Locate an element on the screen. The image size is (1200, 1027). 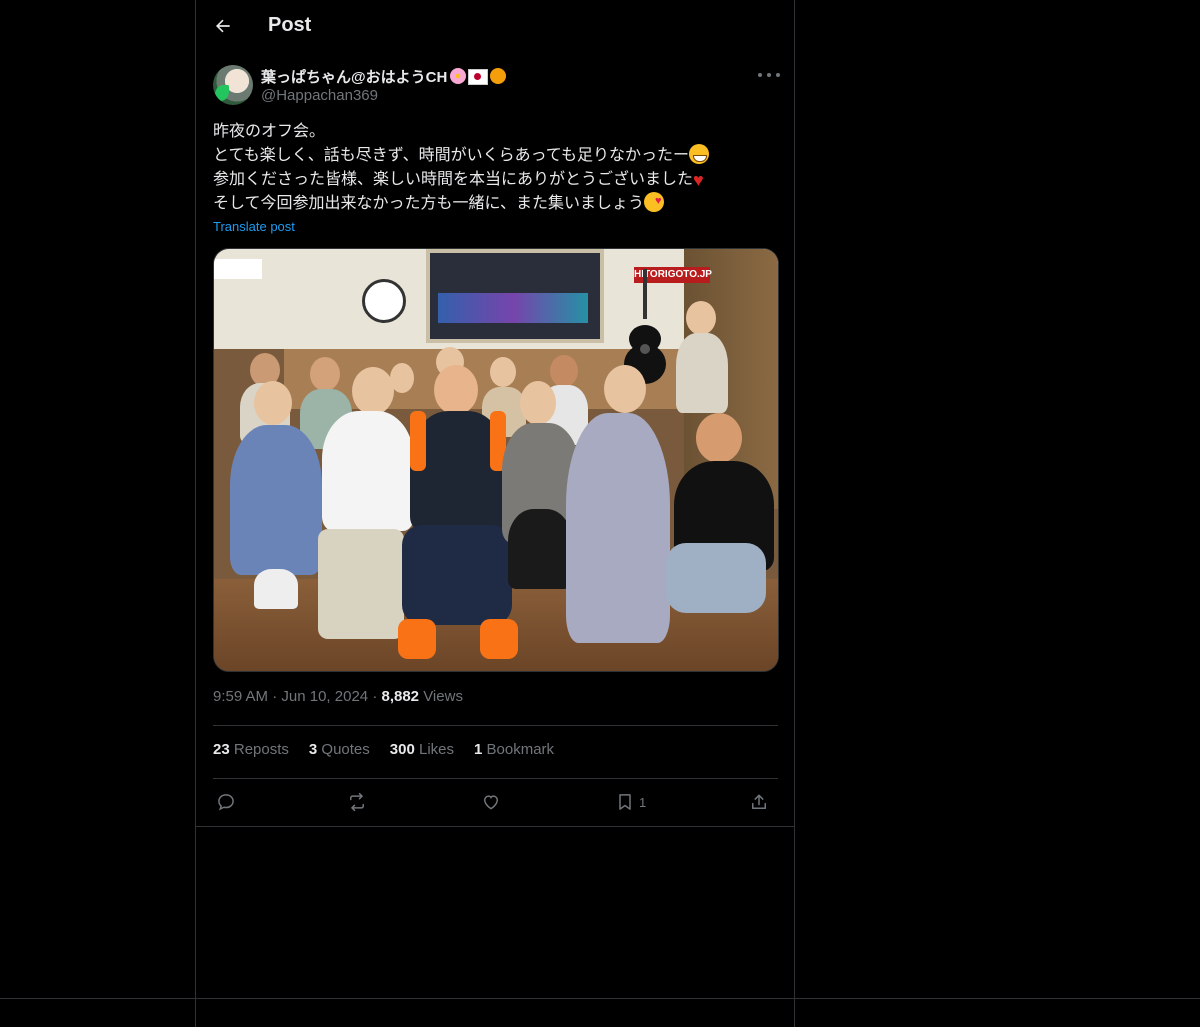
photo-air-conditioner is located at coordinates (238, 269).